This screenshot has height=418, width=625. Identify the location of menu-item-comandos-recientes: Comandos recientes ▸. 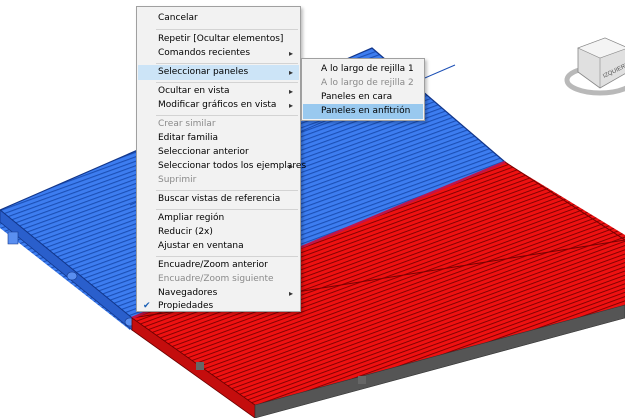
(218, 53).